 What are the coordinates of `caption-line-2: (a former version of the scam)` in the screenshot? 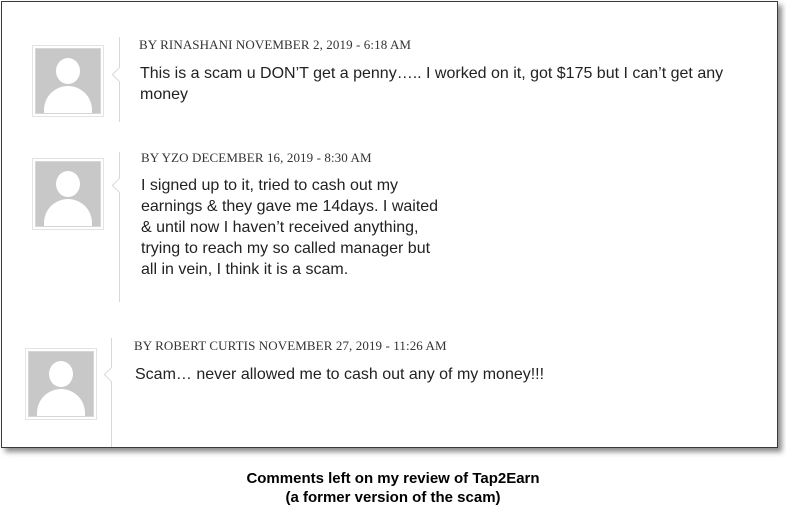 It's located at (393, 497).